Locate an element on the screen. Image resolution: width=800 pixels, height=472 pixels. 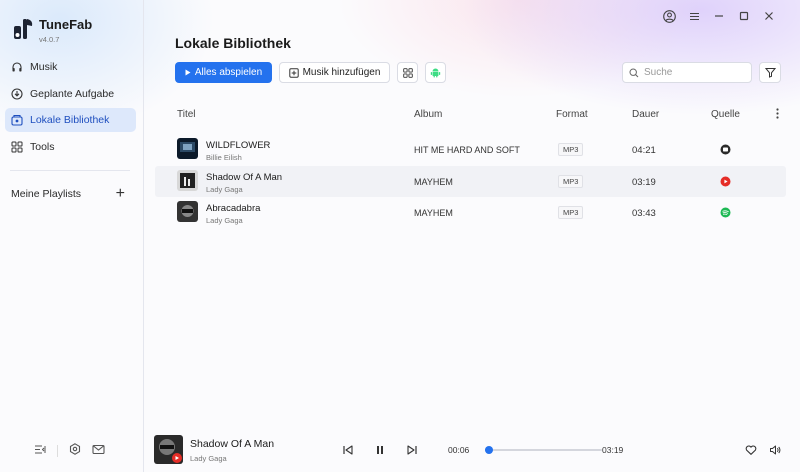
total-time: 03:19 is located at coordinates (613, 450).